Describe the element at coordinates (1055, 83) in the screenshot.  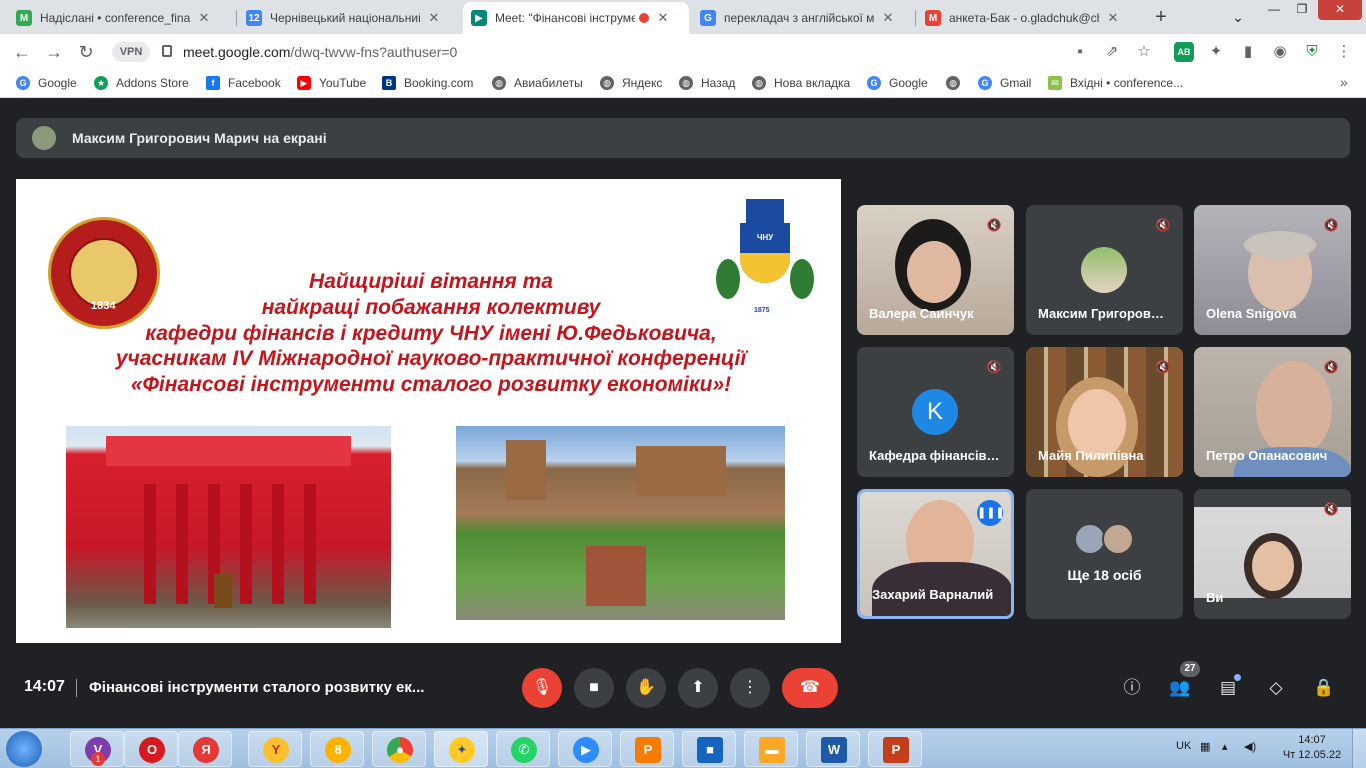
I see `inbox-icon: ✉` at that location.